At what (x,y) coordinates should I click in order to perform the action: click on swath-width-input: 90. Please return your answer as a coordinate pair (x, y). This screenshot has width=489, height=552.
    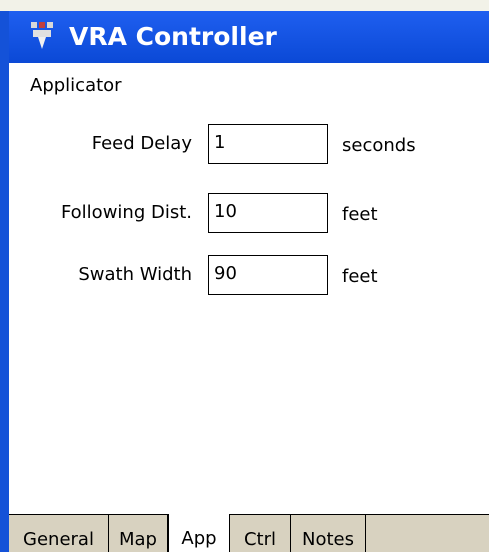
    Looking at the image, I should click on (268, 275).